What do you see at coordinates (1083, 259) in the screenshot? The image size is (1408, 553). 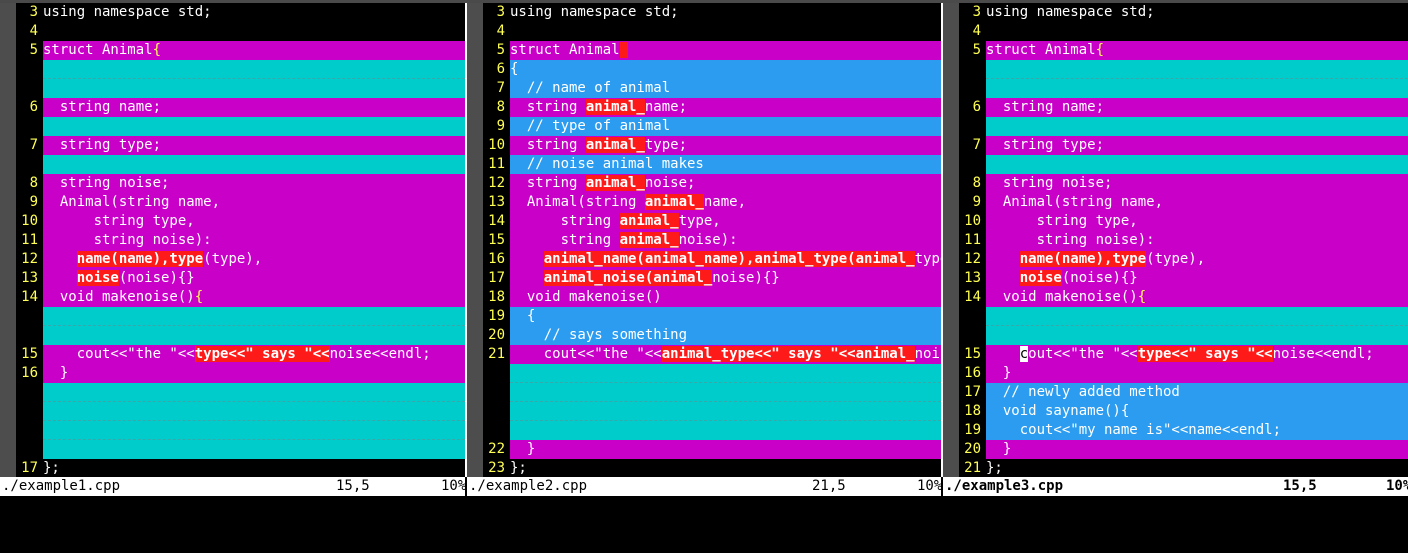 I see `changed-text: name(name),type` at bounding box center [1083, 259].